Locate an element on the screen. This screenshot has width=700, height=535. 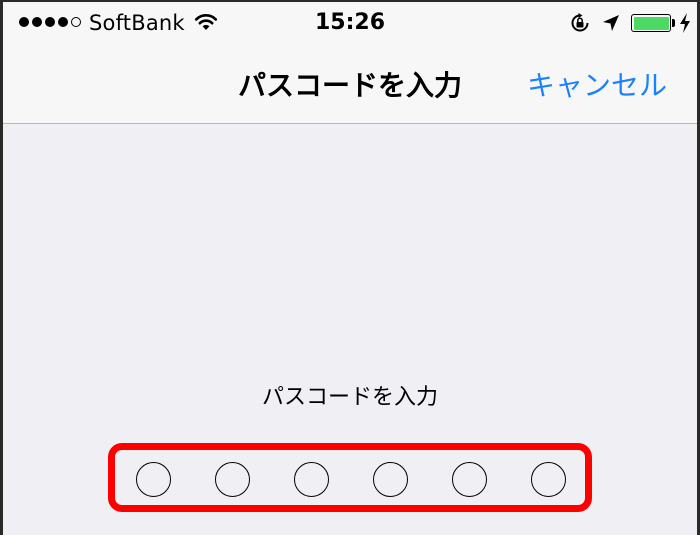
battery-icon is located at coordinates (651, 23).